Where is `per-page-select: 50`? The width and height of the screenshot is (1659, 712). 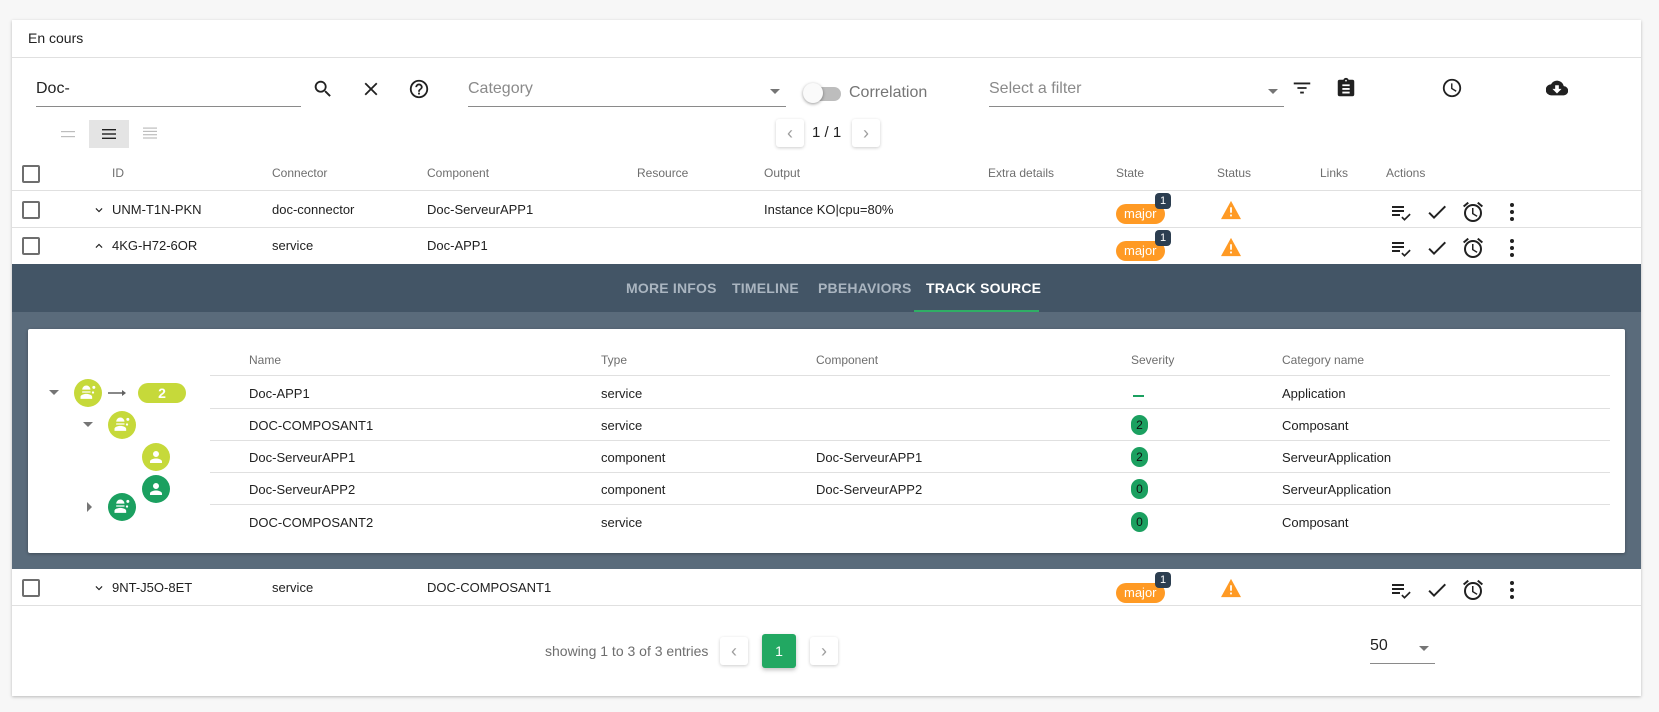 per-page-select: 50 is located at coordinates (1402, 647).